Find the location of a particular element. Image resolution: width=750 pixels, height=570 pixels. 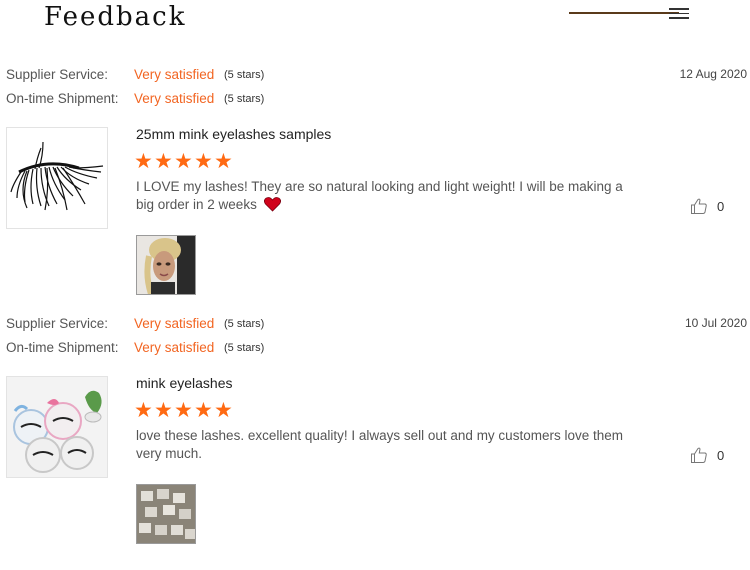

review-date: 12 Aug 2020 is located at coordinates (713, 74).